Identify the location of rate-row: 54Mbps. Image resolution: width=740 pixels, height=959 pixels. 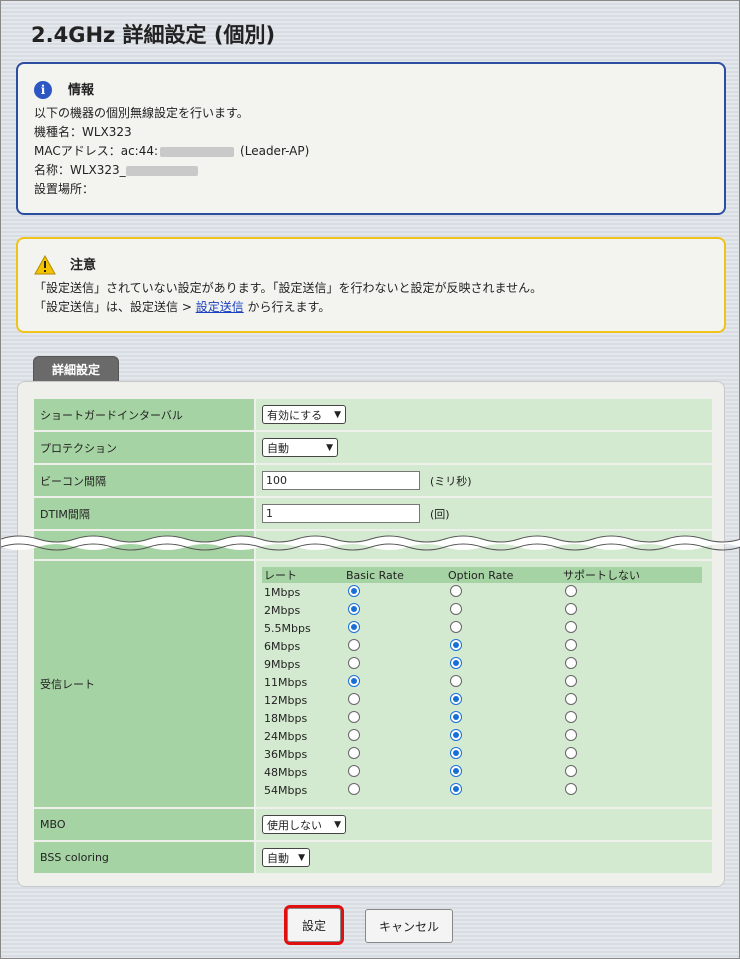
(482, 790).